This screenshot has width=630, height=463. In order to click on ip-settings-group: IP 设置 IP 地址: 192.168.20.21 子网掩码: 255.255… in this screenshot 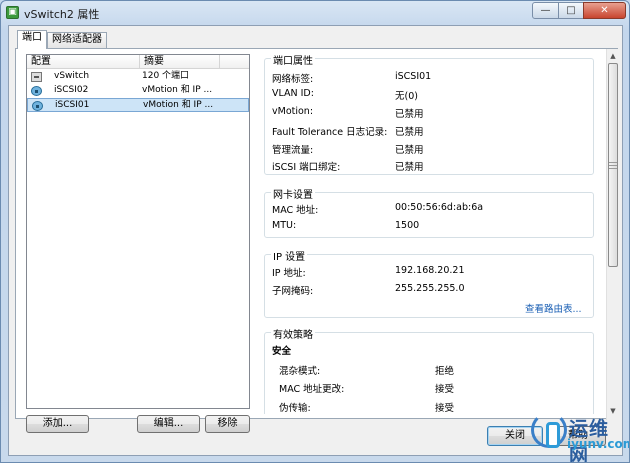, I will do `click(429, 283)`.